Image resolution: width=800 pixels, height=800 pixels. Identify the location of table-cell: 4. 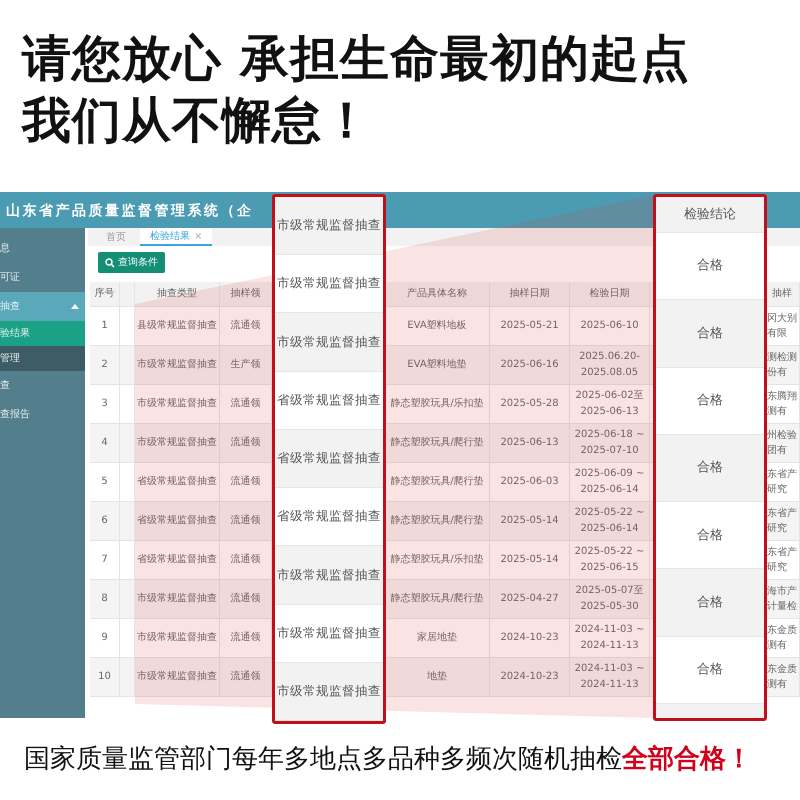
(105, 443).